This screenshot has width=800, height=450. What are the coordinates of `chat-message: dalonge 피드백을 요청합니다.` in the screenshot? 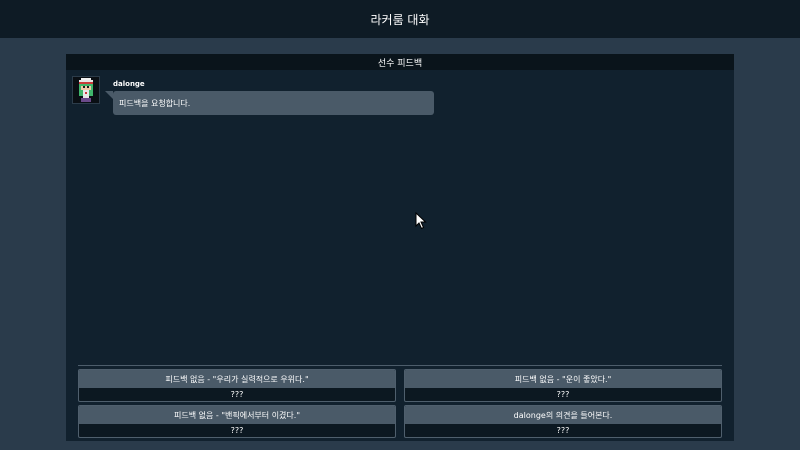 It's located at (253, 95).